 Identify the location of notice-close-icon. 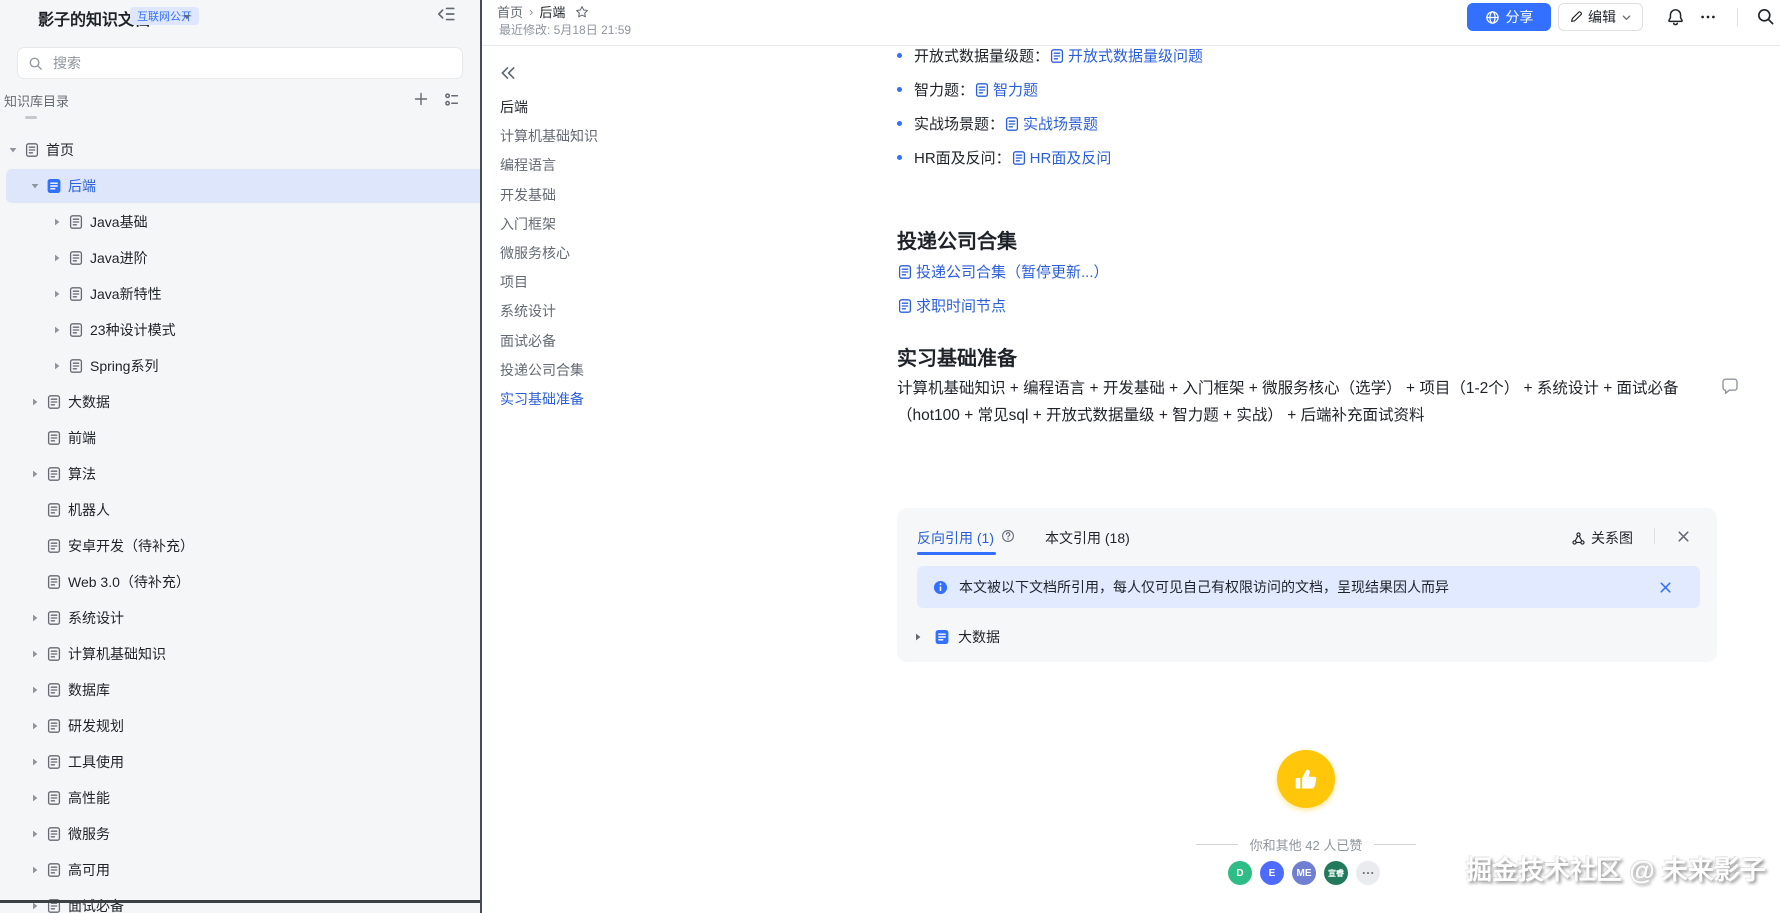
(1665, 587).